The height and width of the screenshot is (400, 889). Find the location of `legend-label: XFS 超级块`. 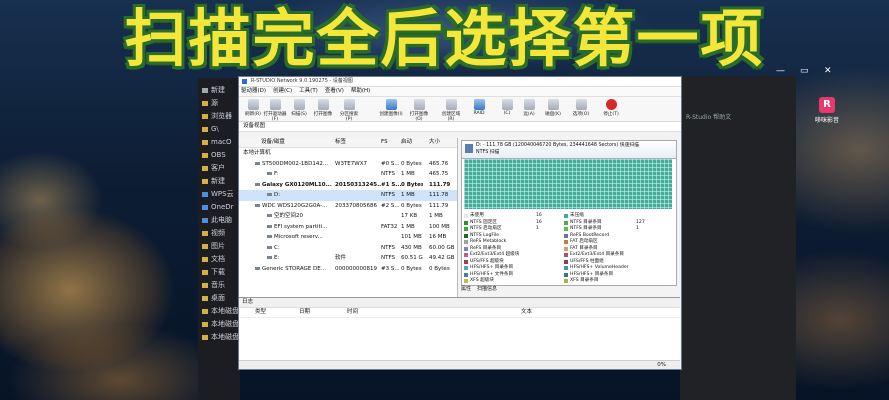

legend-label: XFS 超级块 is located at coordinates (482, 280).